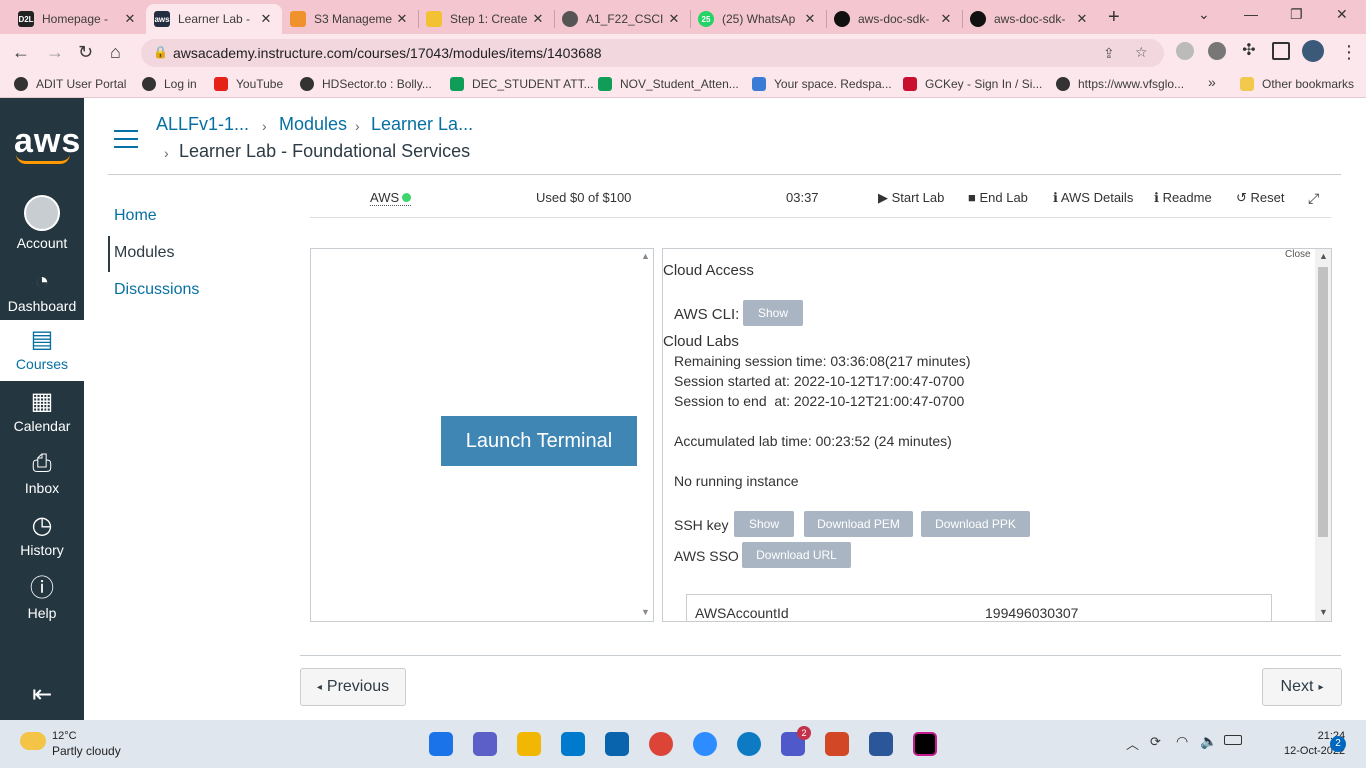  I want to click on course-nav-modules: Modules, so click(144, 253).